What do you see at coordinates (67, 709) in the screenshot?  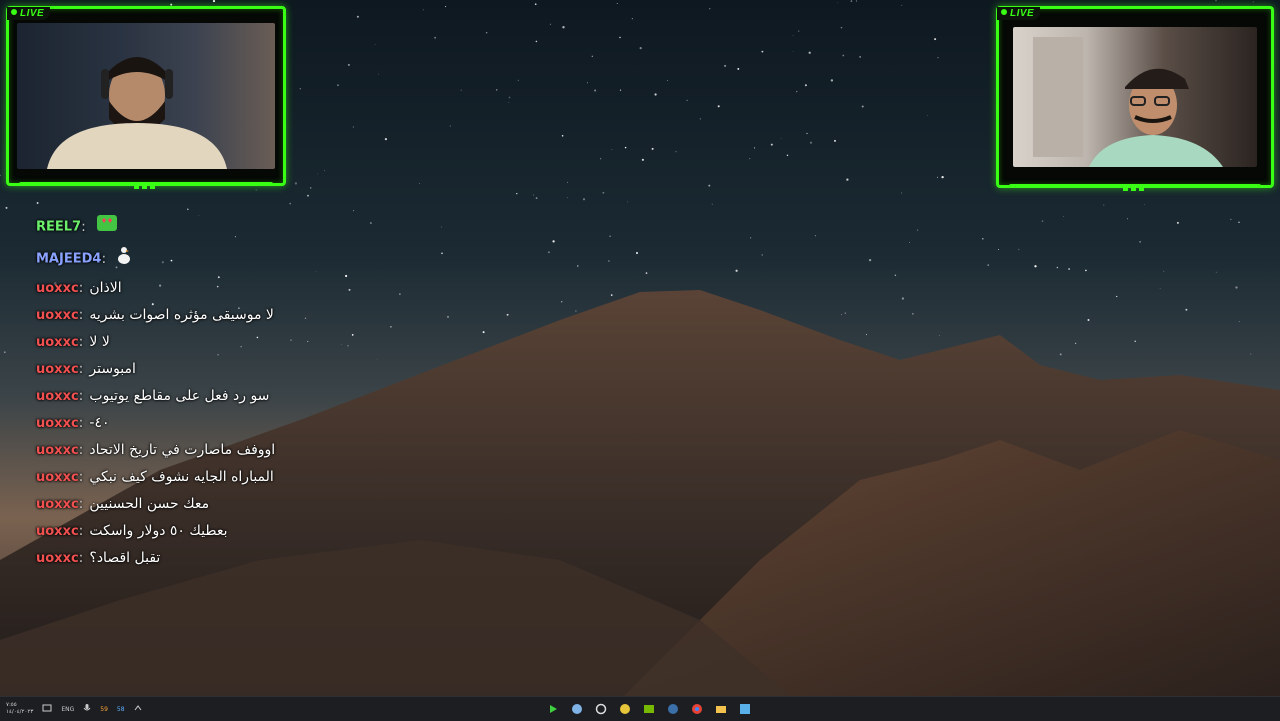 I see `language-indicator: ENG` at bounding box center [67, 709].